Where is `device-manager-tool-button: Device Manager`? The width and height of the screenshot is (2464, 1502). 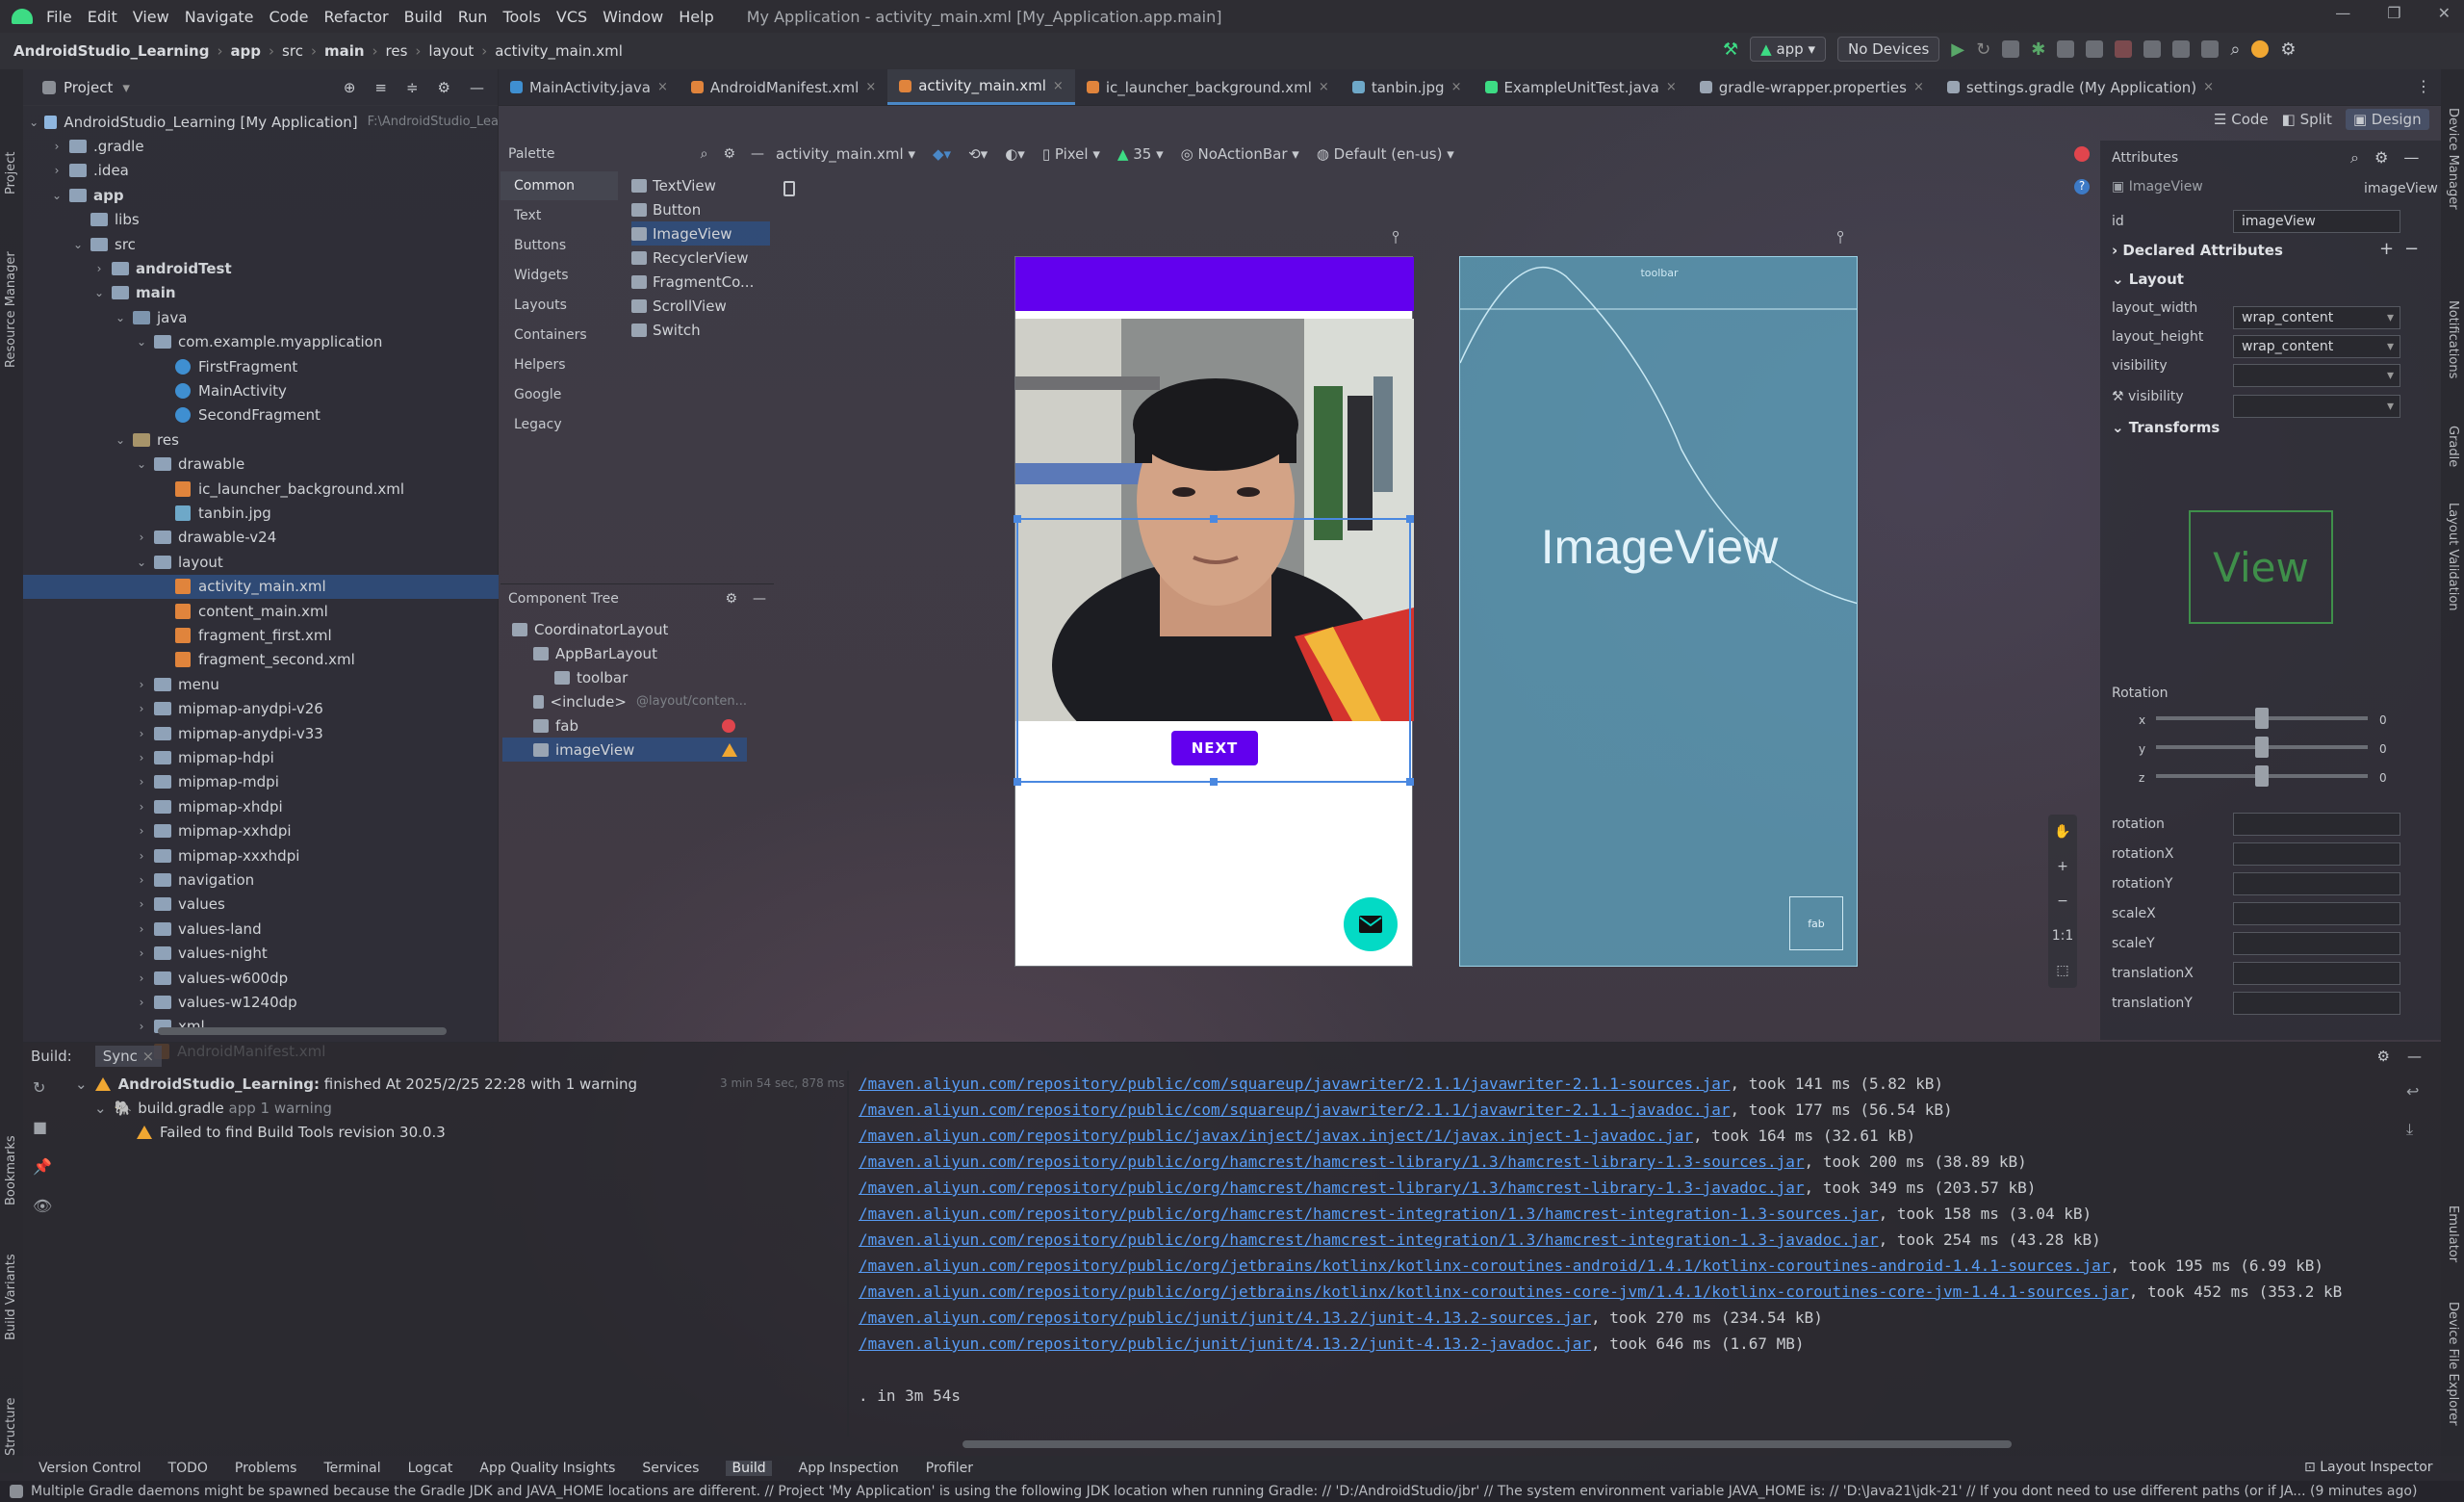
device-manager-tool-button: Device Manager is located at coordinates (2453, 159).